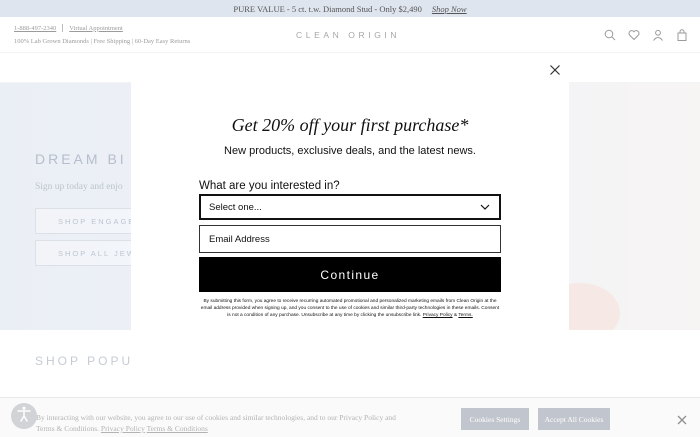 The image size is (700, 437). I want to click on interest-label: What are you interested in?, so click(269, 186).